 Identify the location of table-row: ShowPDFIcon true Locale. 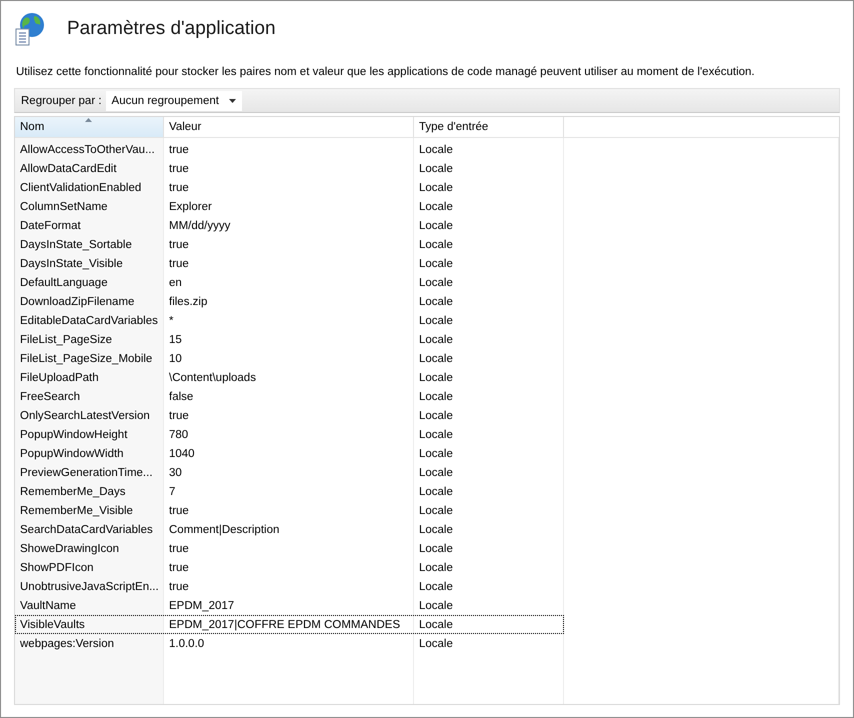
(289, 567).